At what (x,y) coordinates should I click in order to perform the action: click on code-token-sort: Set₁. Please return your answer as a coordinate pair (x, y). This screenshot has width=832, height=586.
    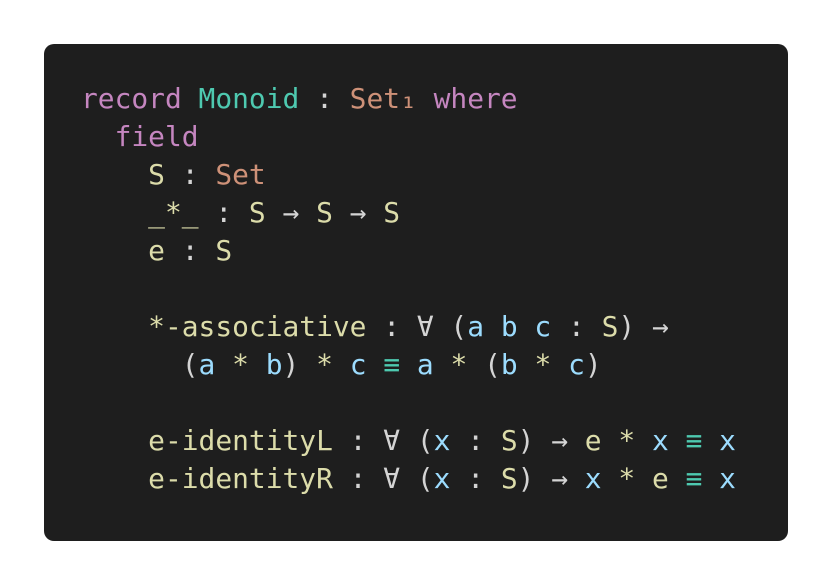
    Looking at the image, I should click on (383, 98).